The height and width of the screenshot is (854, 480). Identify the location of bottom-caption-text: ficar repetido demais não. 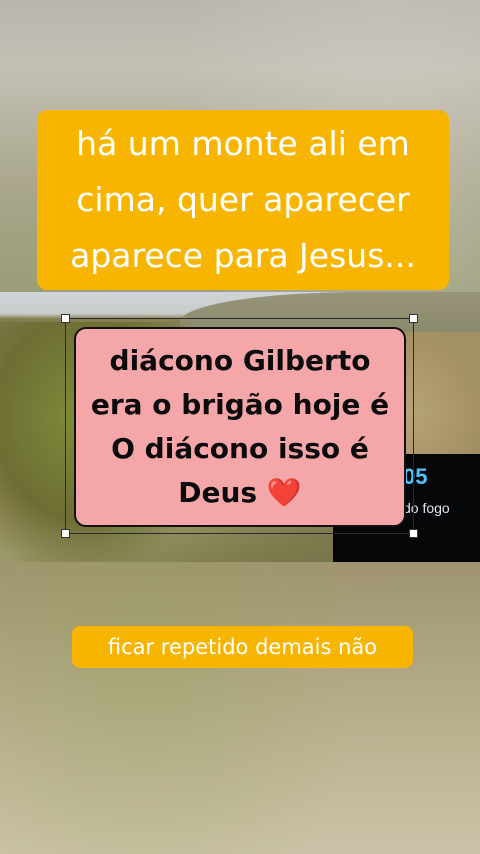
(242, 647).